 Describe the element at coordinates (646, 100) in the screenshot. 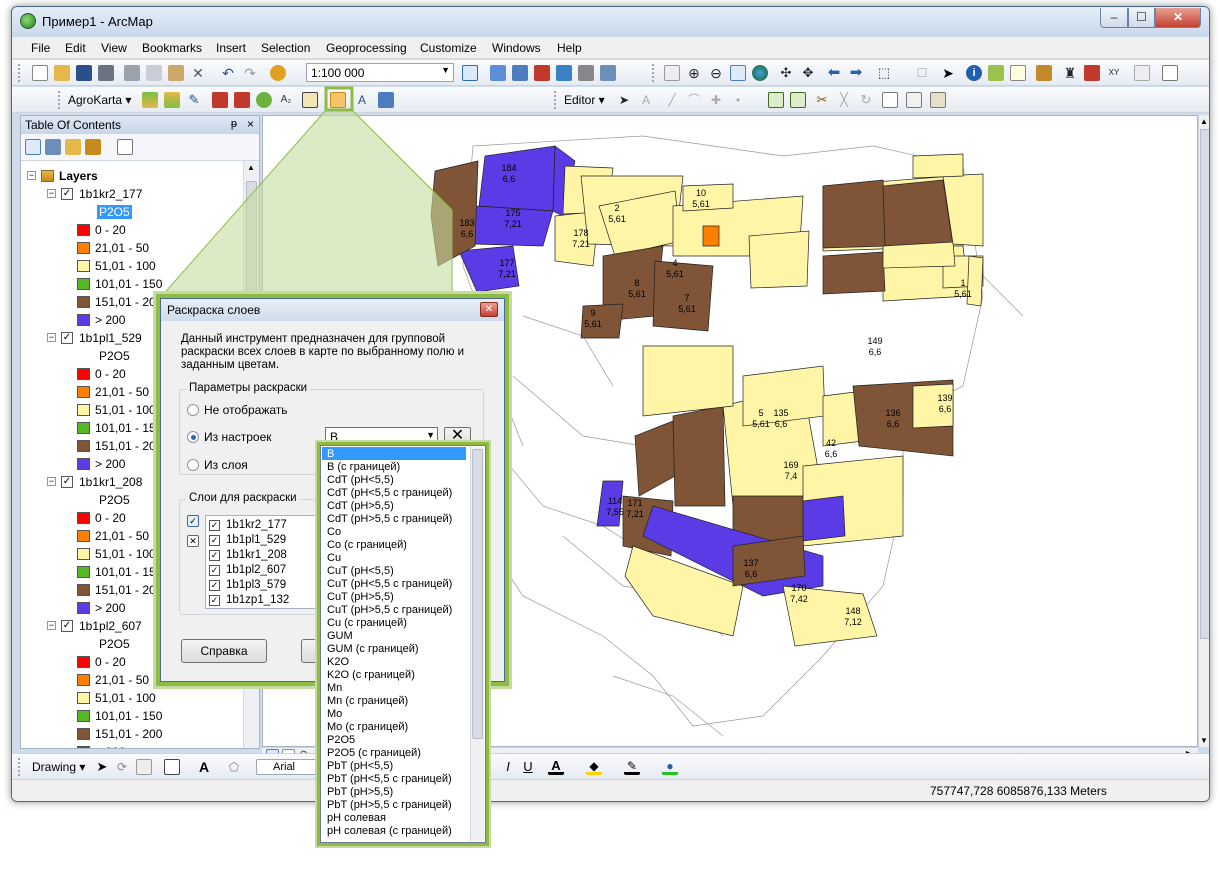

I see `edit-annotation-icon: A` at that location.